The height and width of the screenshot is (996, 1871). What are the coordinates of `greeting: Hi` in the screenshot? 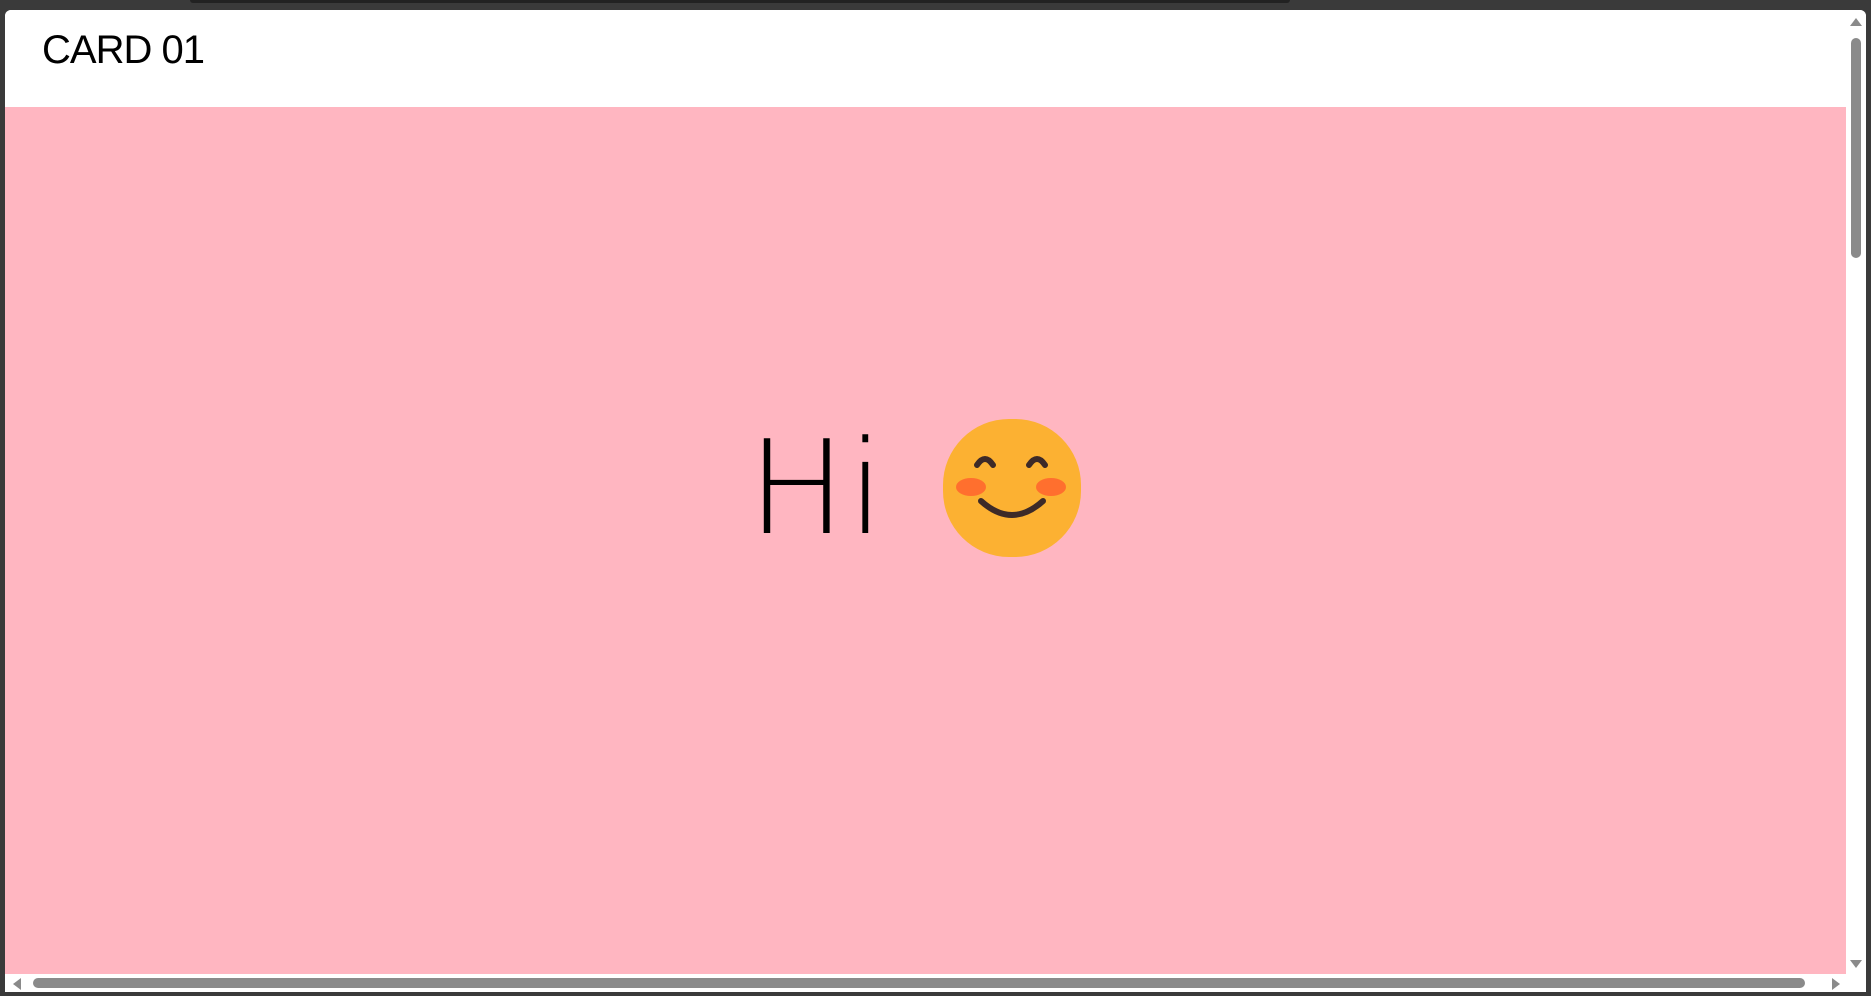 It's located at (915, 488).